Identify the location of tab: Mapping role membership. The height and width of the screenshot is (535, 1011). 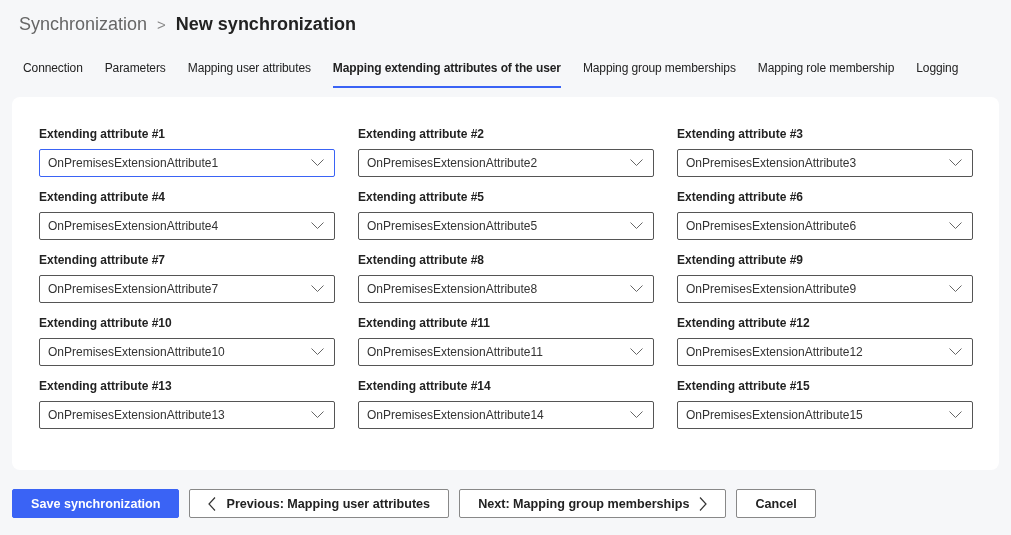
(826, 73).